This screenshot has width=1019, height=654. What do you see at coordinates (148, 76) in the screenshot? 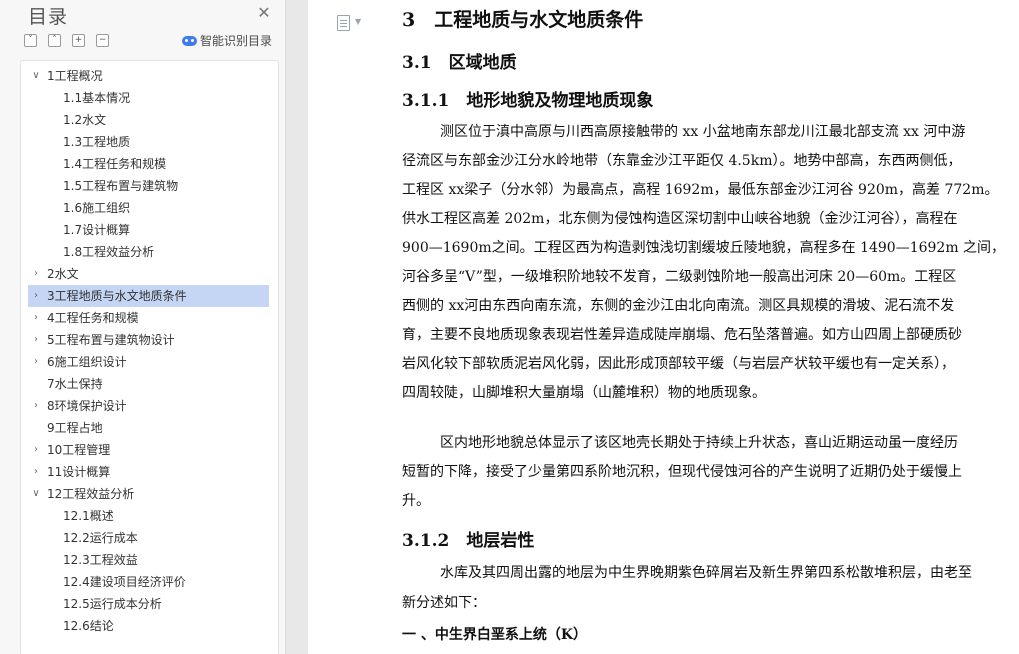
I see `toc-item: ∨ 1工程概况` at bounding box center [148, 76].